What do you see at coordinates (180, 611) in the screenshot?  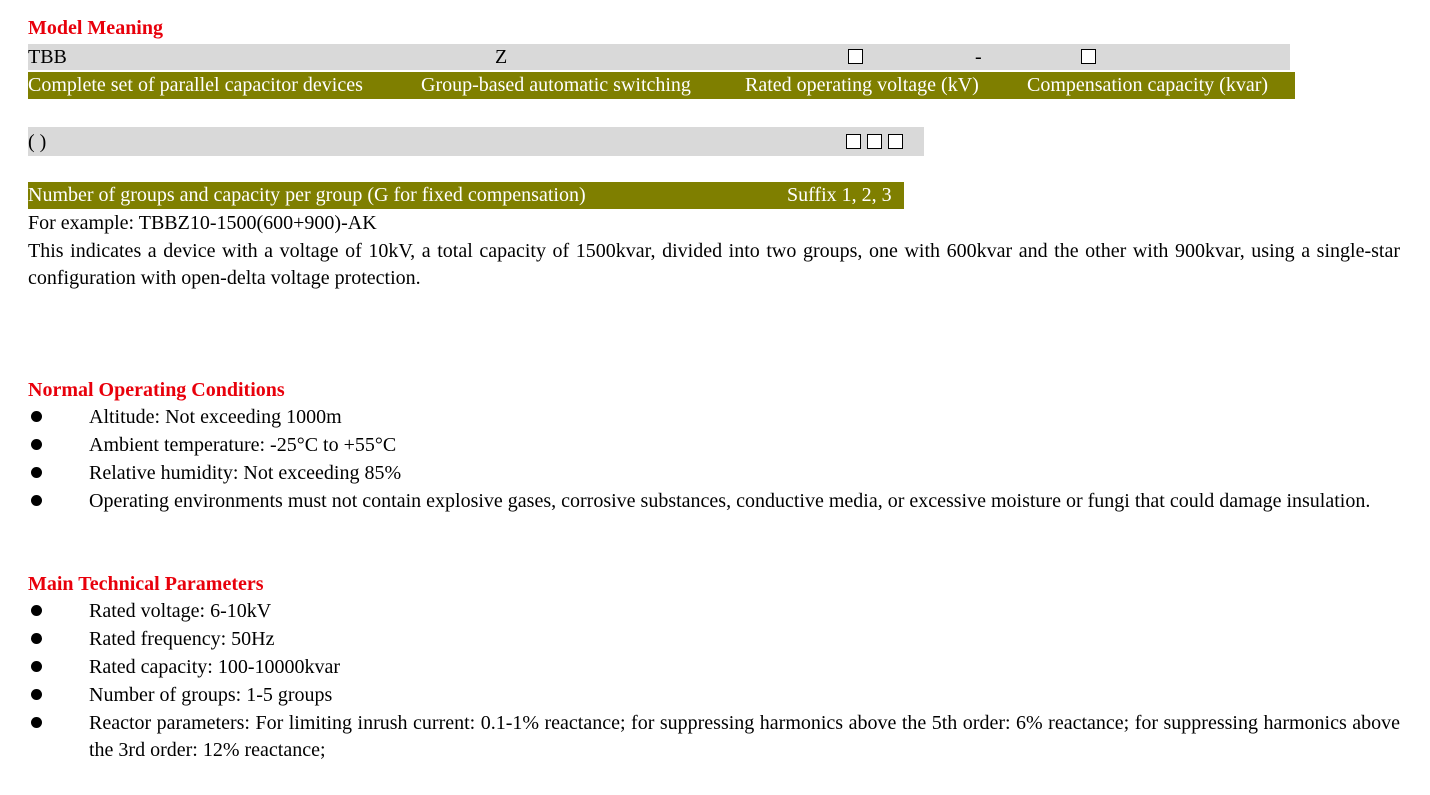 I see `list-item-text: Rated voltage: 6-10kV` at bounding box center [180, 611].